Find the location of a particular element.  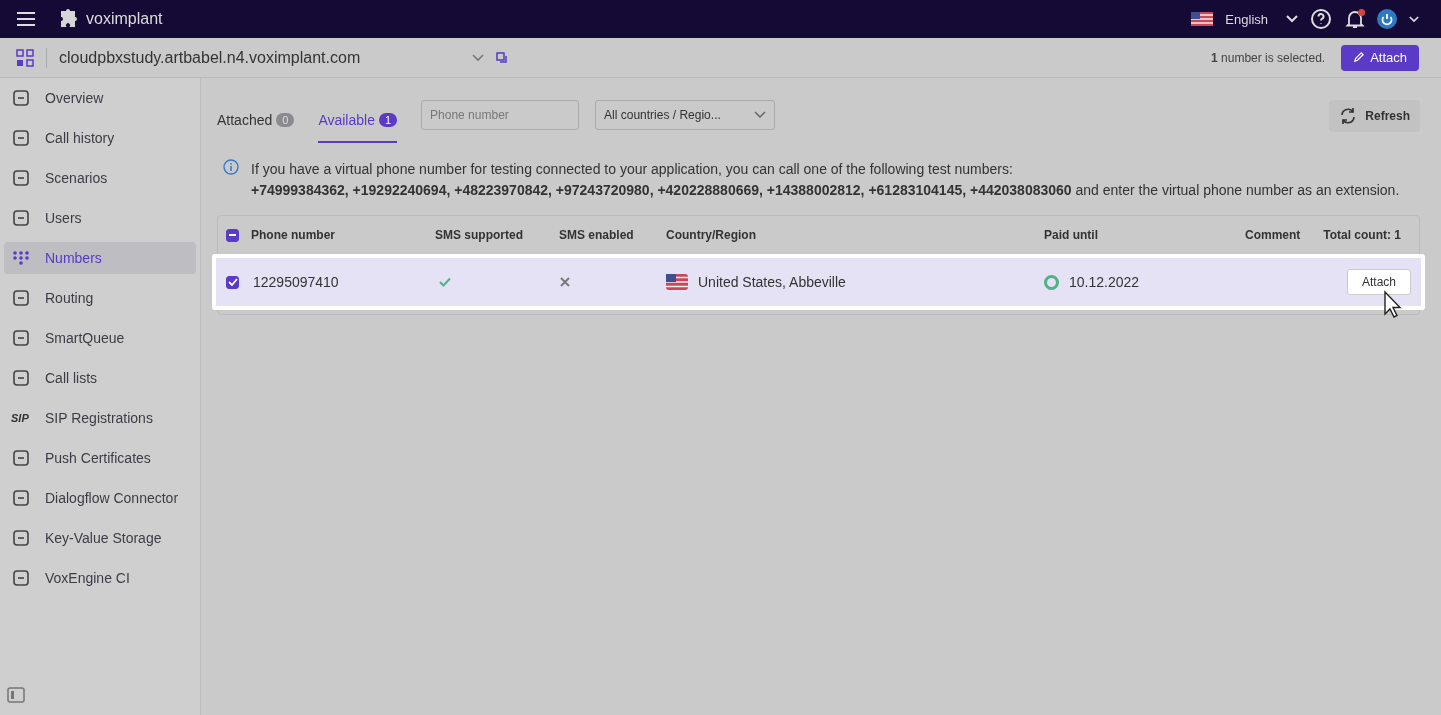

sidebar-item: Push Certificates is located at coordinates (100, 458).